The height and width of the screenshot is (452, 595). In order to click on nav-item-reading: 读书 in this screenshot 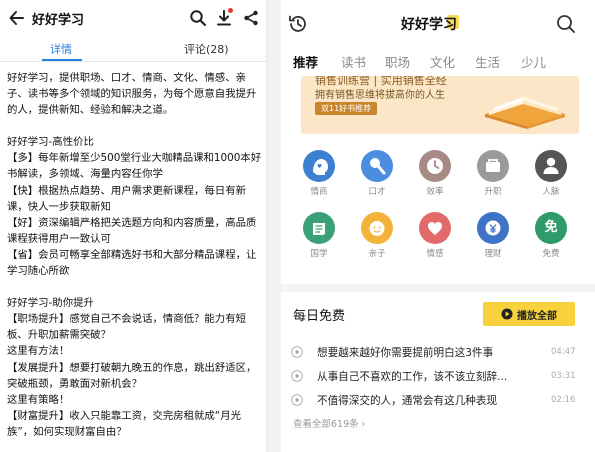, I will do `click(353, 61)`.